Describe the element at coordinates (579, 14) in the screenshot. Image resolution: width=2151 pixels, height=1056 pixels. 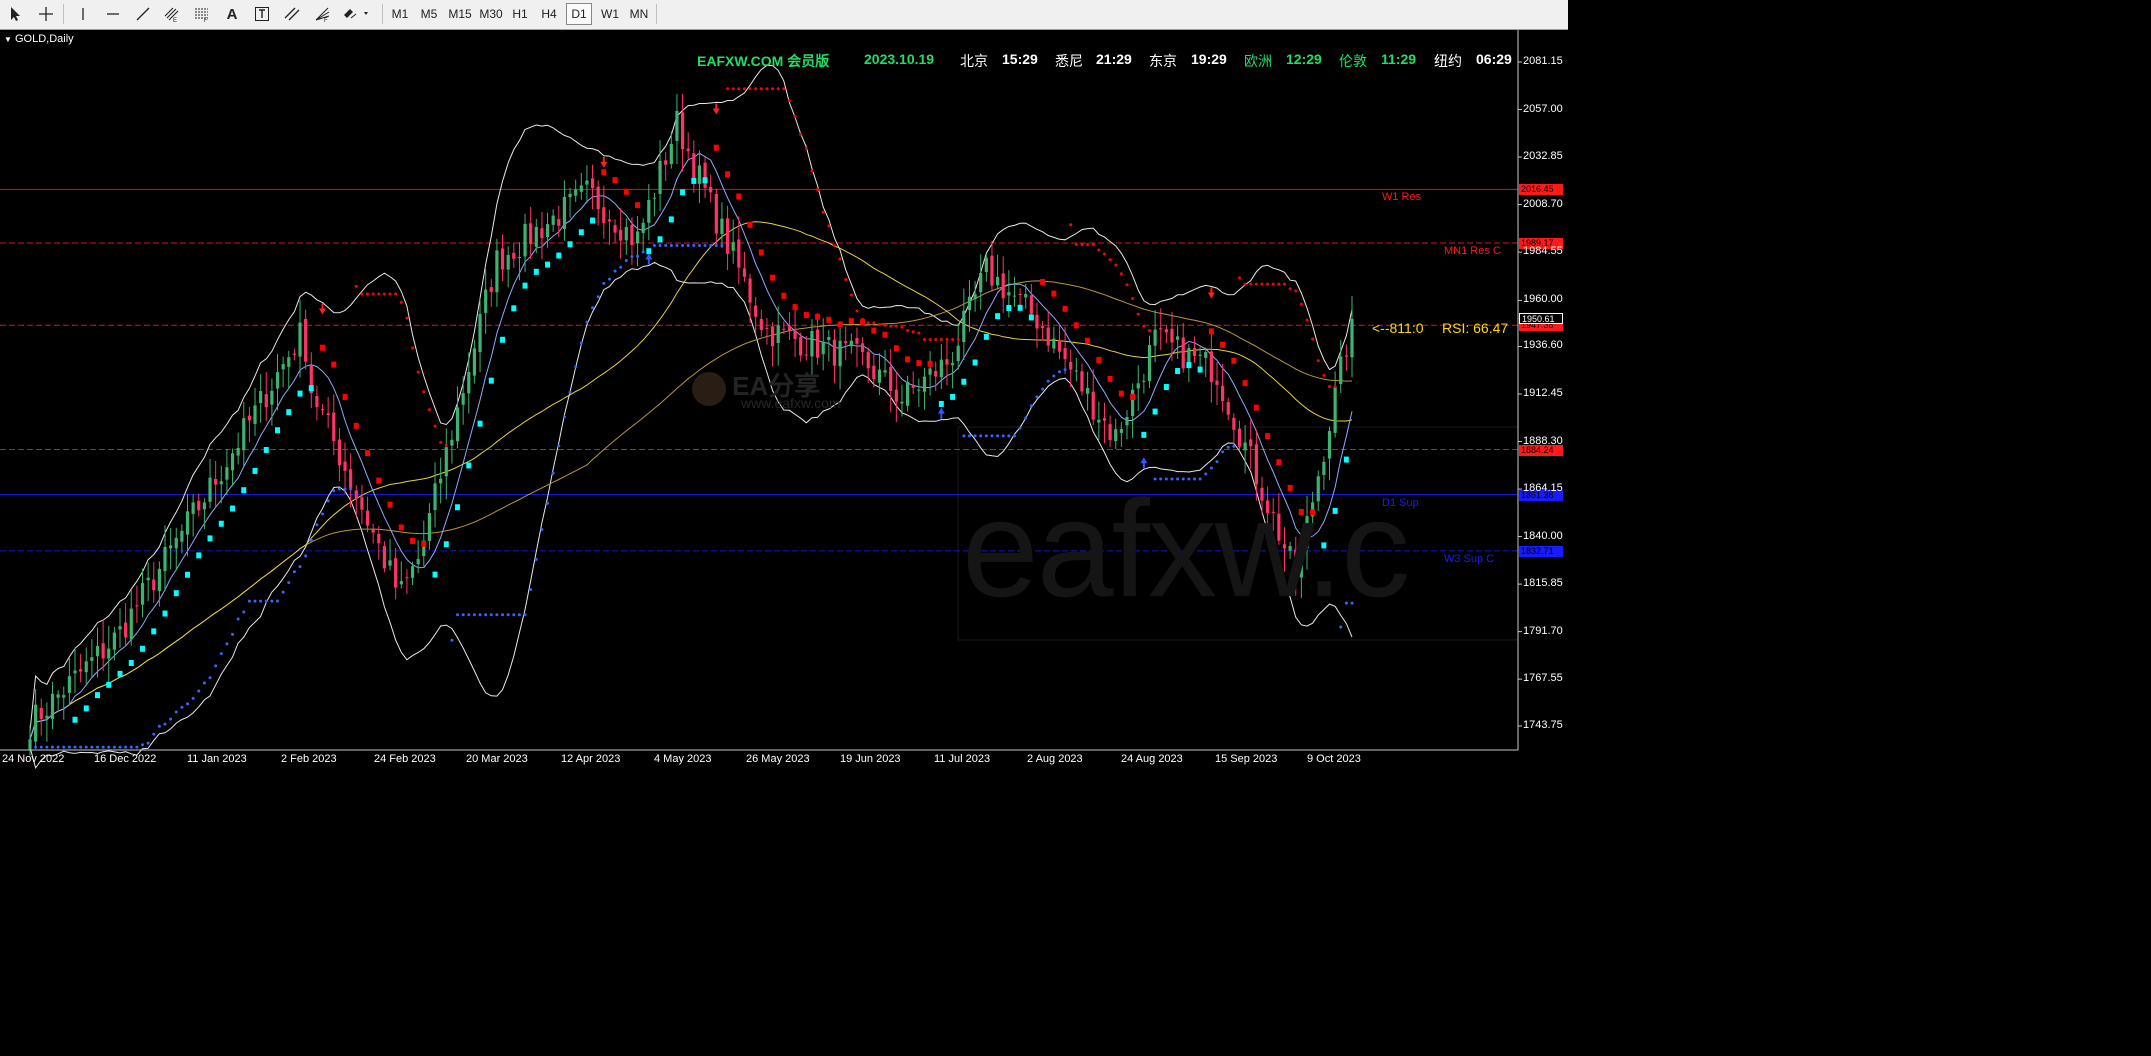
I see `timeframe-d1: D1` at that location.